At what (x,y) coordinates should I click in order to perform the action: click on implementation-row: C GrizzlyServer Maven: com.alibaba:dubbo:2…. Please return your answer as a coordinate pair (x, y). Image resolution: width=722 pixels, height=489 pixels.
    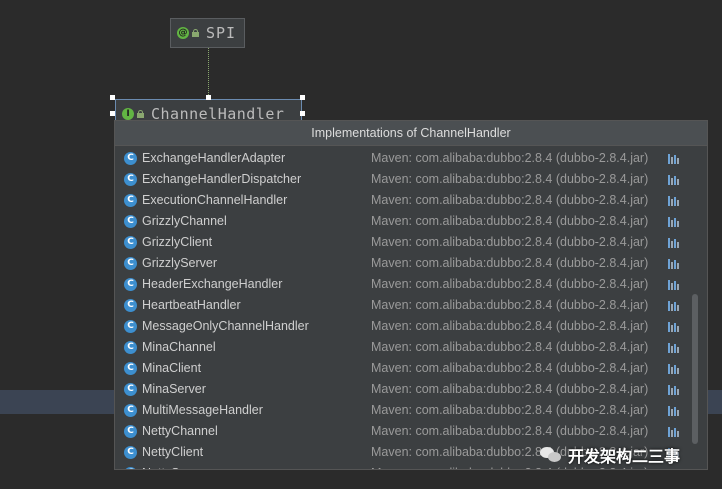
    Looking at the image, I should click on (411, 263).